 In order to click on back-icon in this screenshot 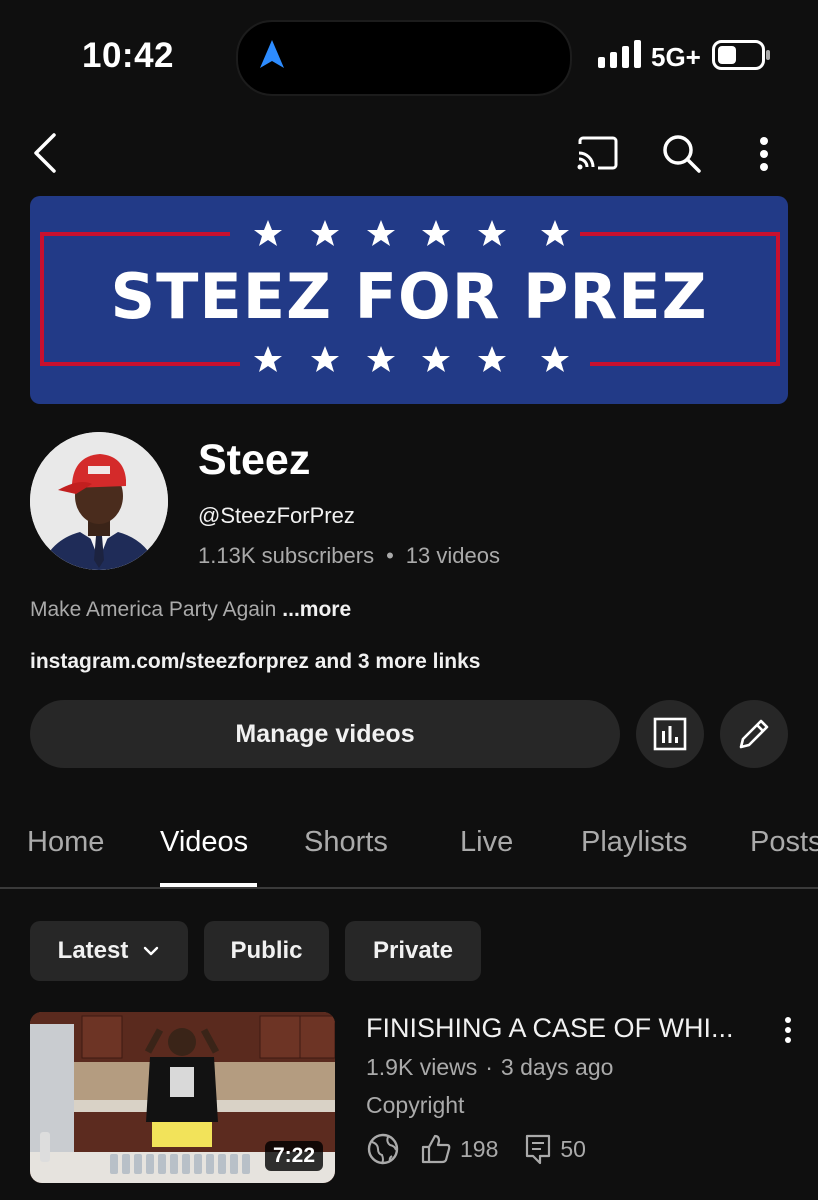, I will do `click(45, 153)`.